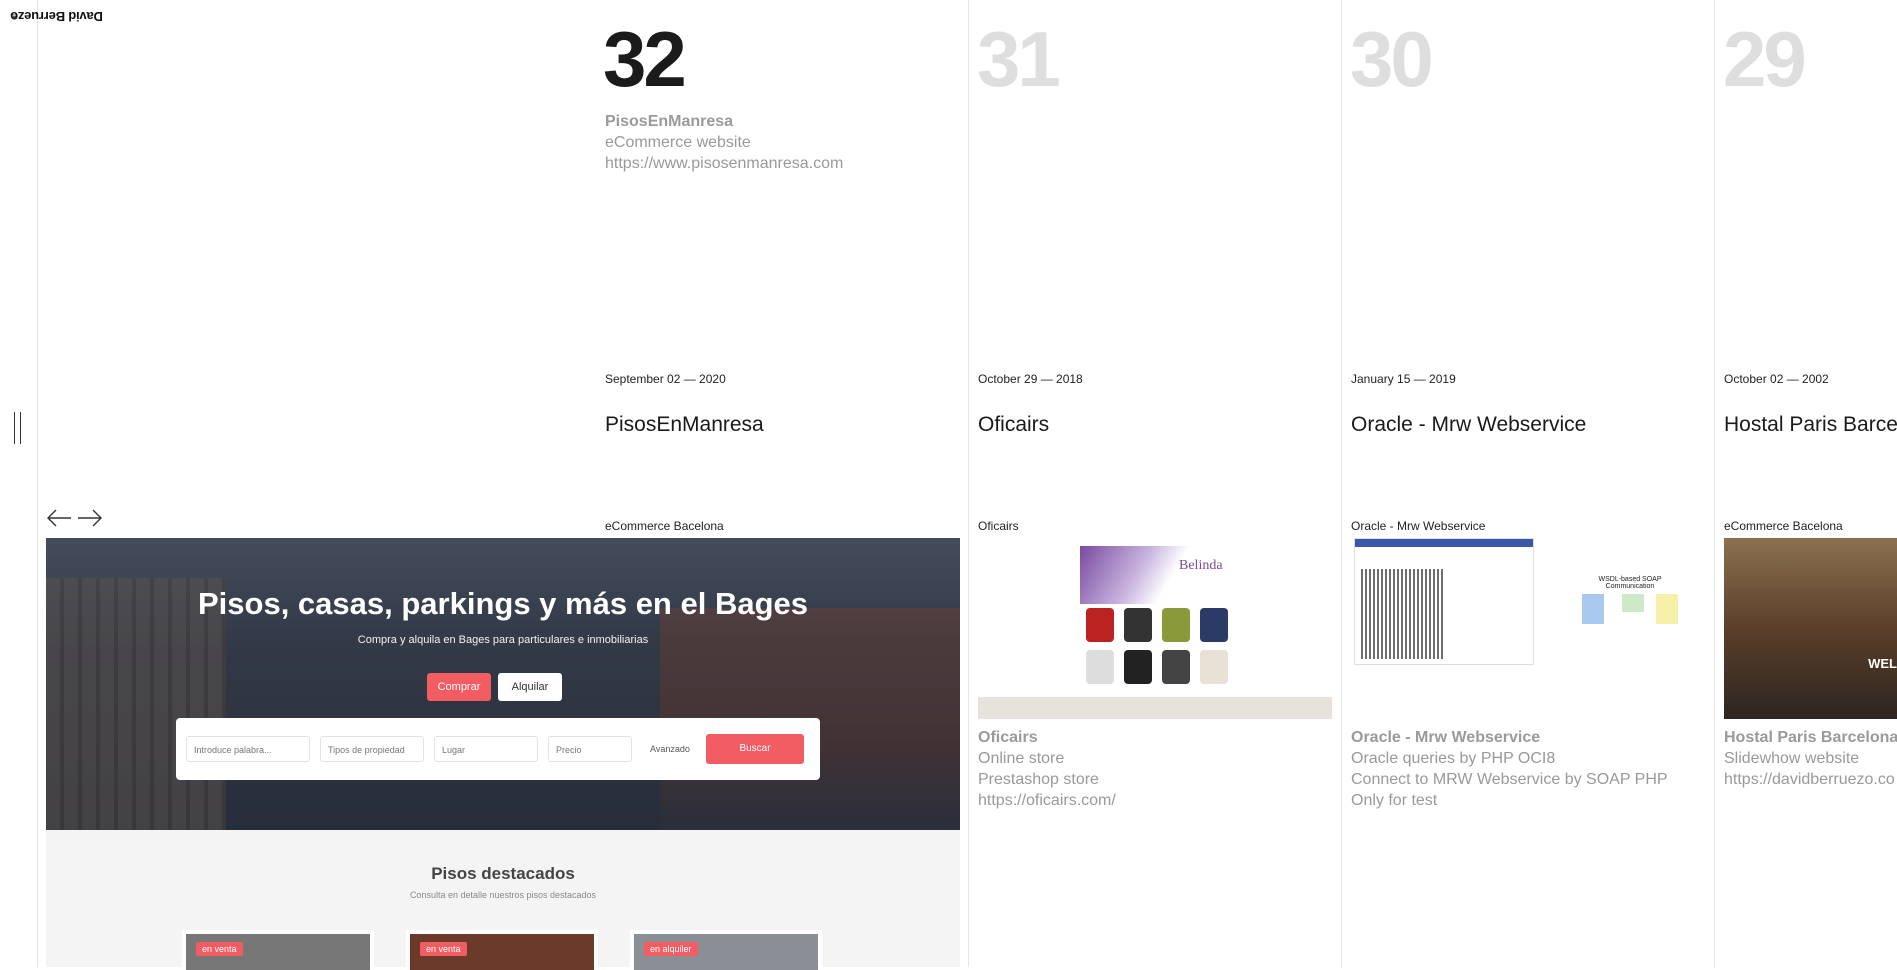  Describe the element at coordinates (18, 428) in the screenshot. I see `menu-icon` at that location.